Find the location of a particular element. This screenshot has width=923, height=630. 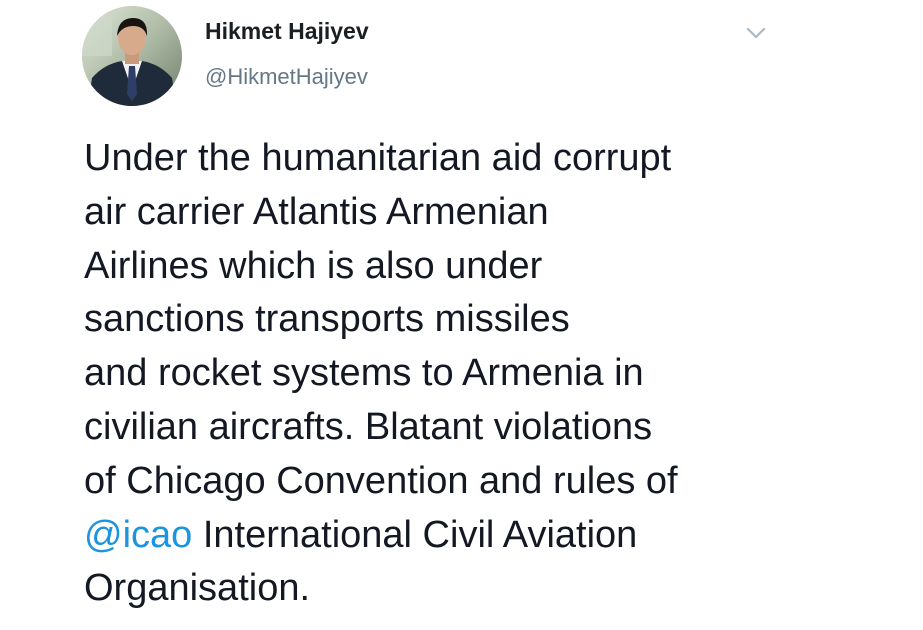

tweet-text-line: Airlines which is also under is located at coordinates (313, 265).